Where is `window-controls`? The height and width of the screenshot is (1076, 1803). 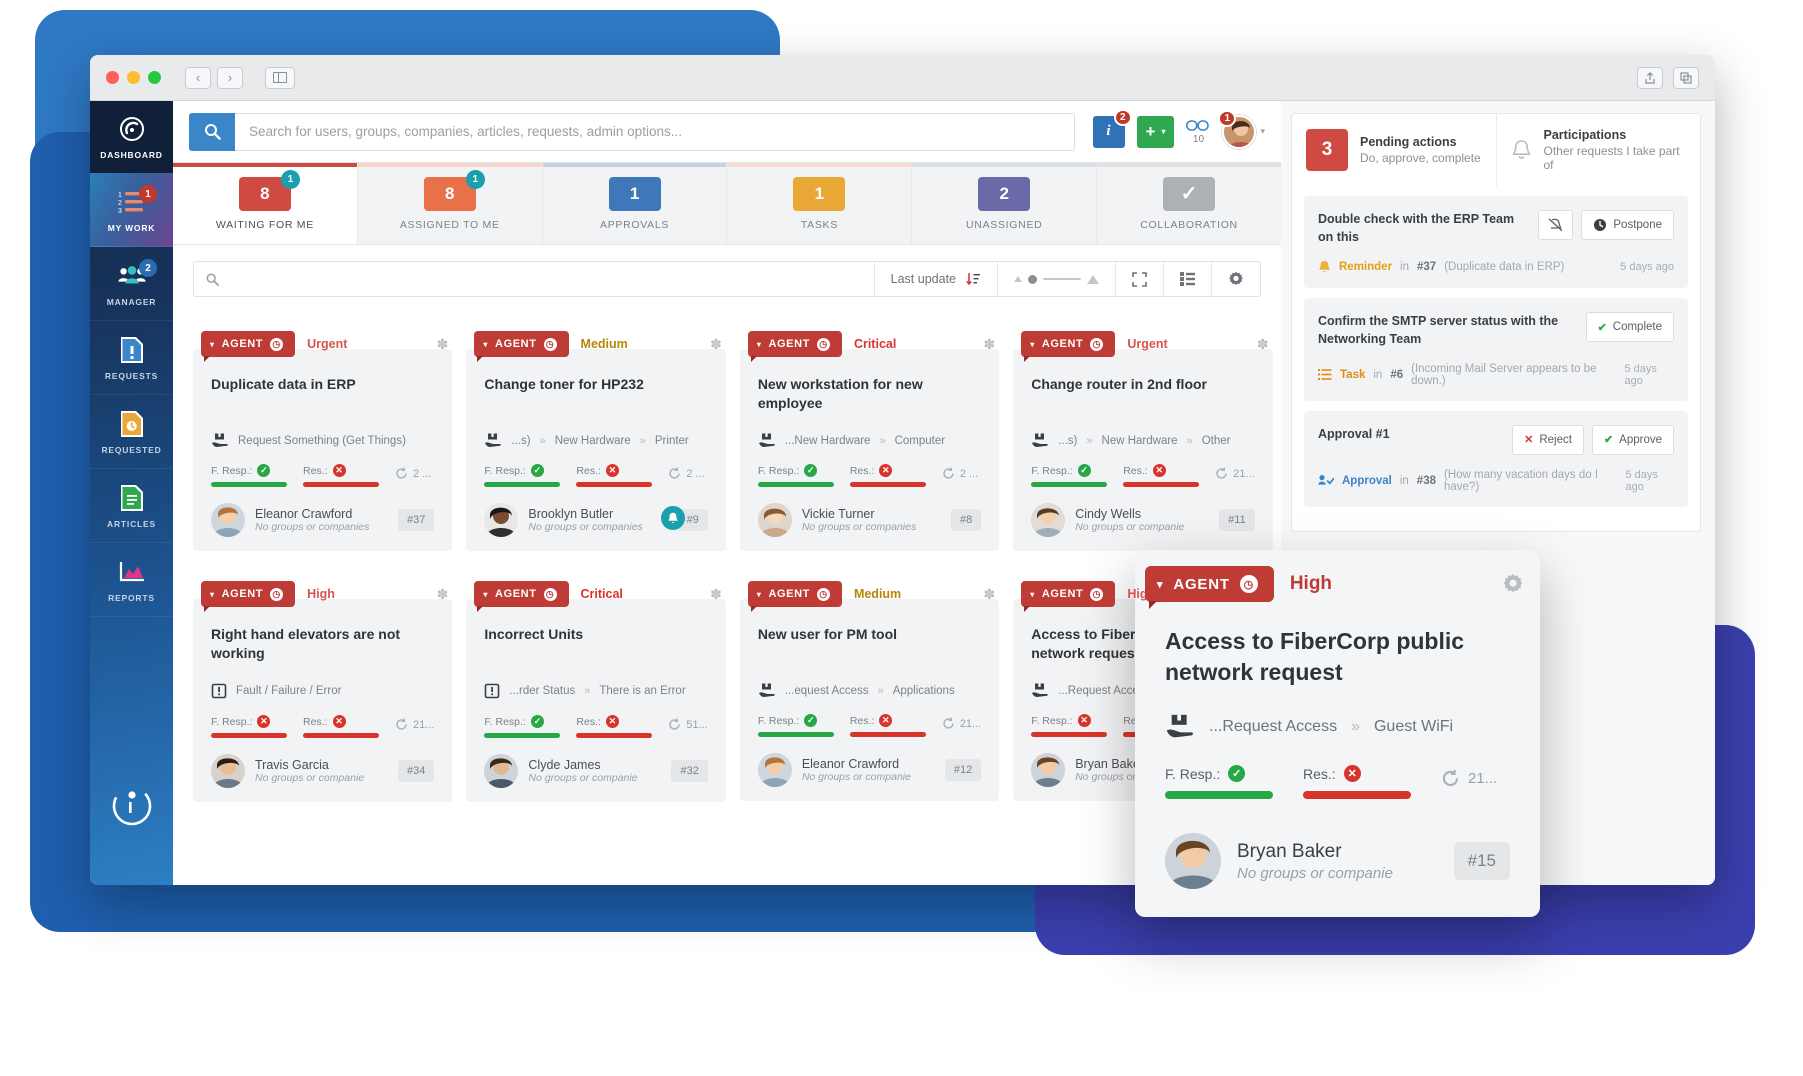 window-controls is located at coordinates (133, 77).